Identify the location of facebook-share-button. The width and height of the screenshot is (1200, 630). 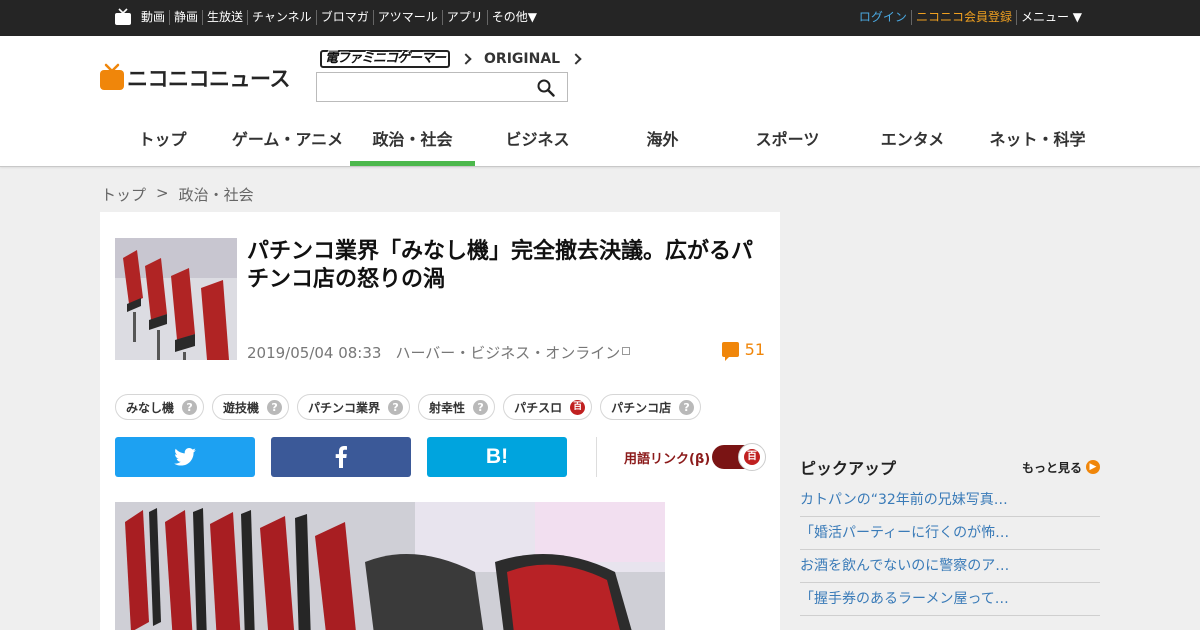
(341, 457).